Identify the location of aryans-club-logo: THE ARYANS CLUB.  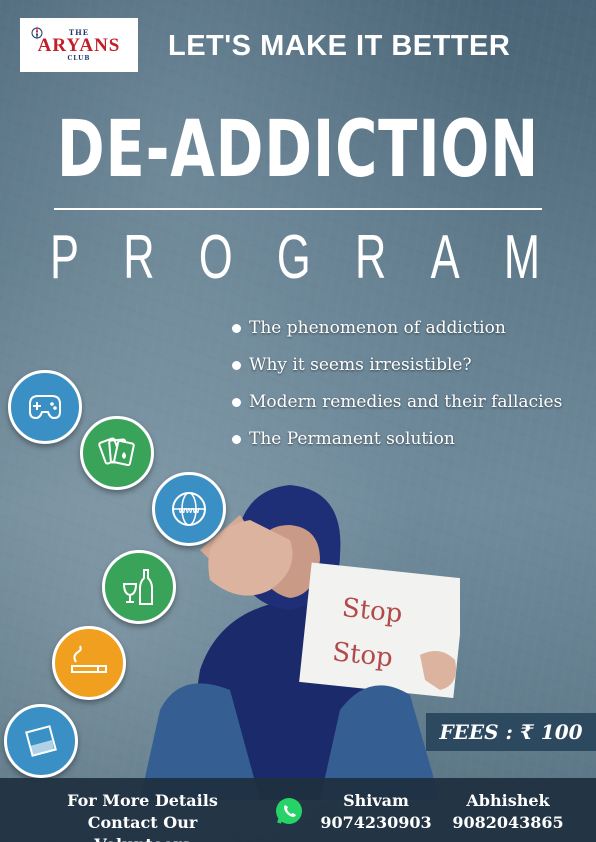
(79, 45).